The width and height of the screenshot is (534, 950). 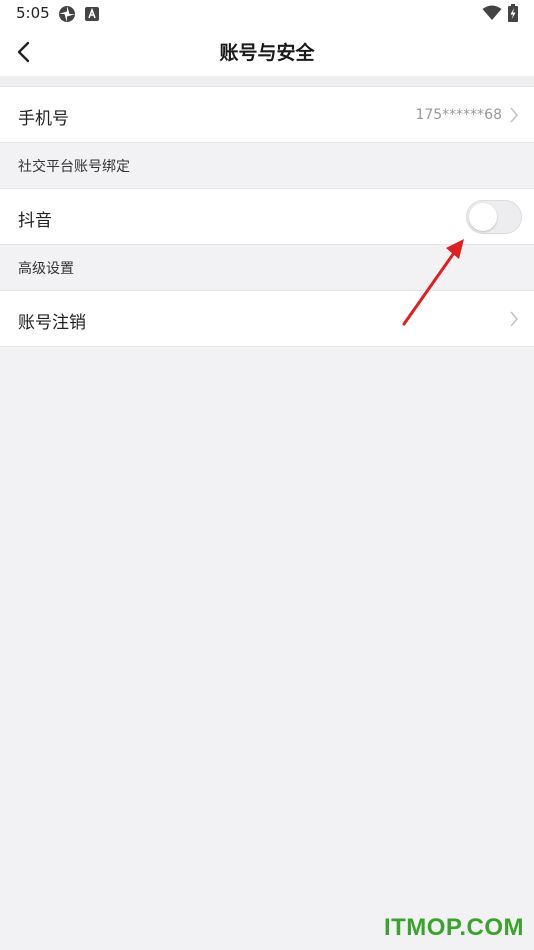 What do you see at coordinates (433, 282) in the screenshot?
I see `red-arrow-annotation` at bounding box center [433, 282].